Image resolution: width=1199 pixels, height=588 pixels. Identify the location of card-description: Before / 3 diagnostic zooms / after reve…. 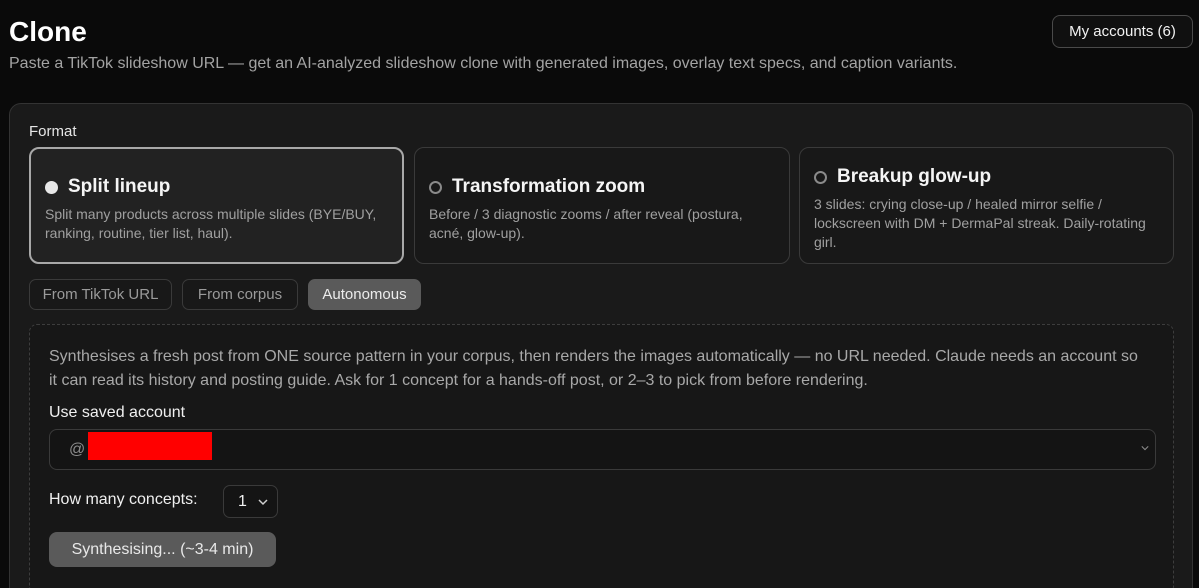
(586, 223).